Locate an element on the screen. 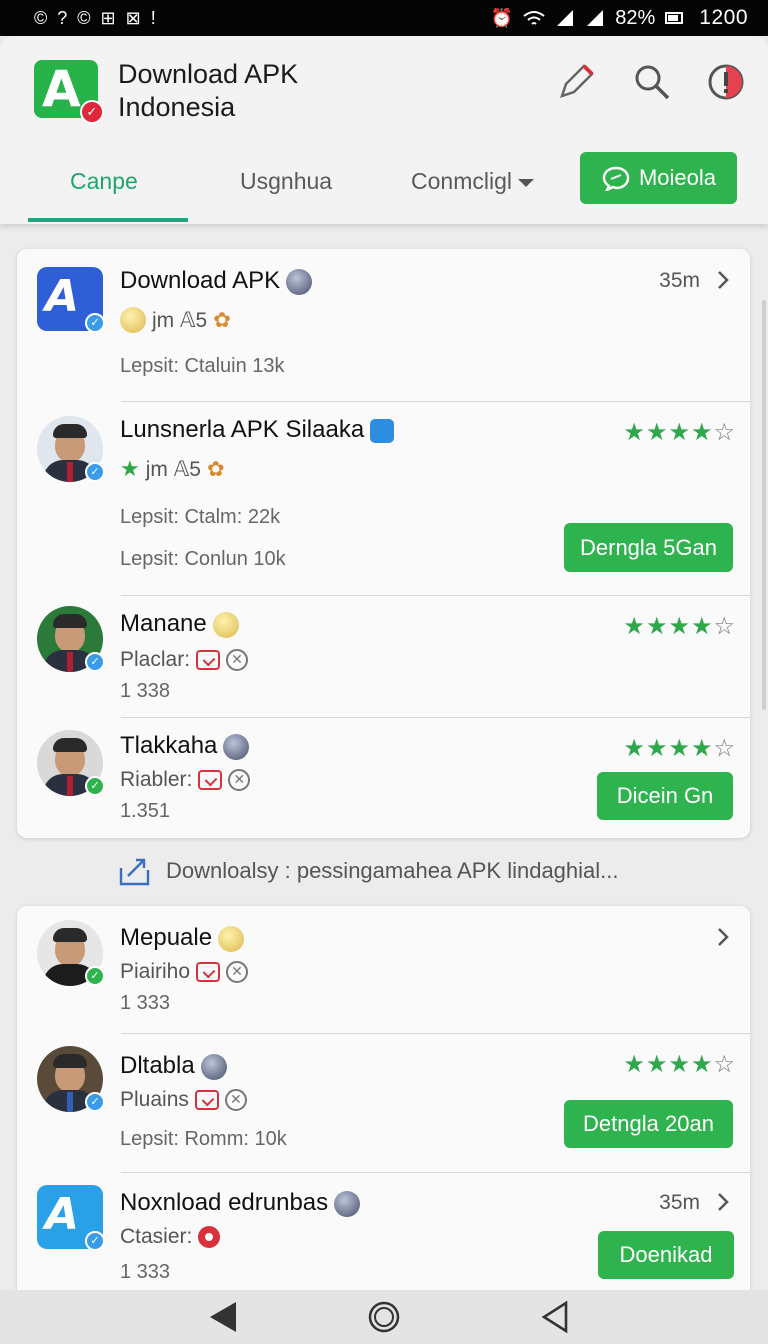 This screenshot has height=1344, width=768. item-meta: ★ jm 𝔸5 ✿ is located at coordinates (172, 469).